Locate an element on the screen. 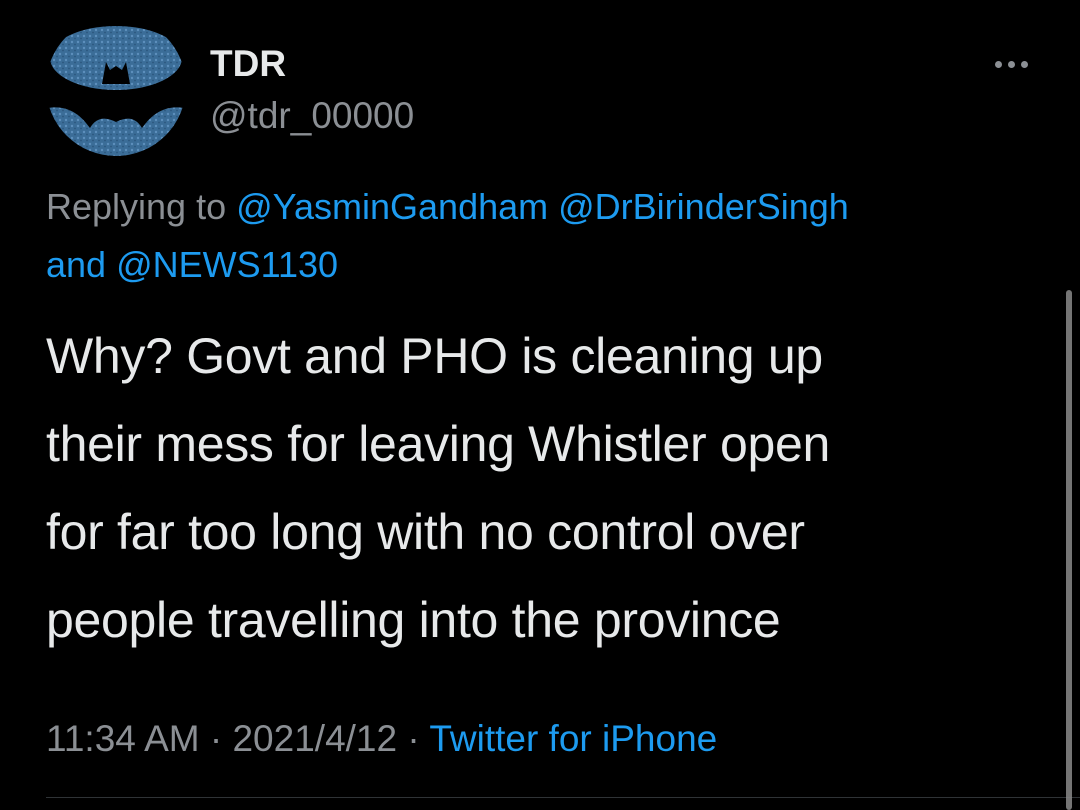 The width and height of the screenshot is (1080, 810). tweet-text-line: Why? Govt and PHO is cleaning up is located at coordinates (434, 356).